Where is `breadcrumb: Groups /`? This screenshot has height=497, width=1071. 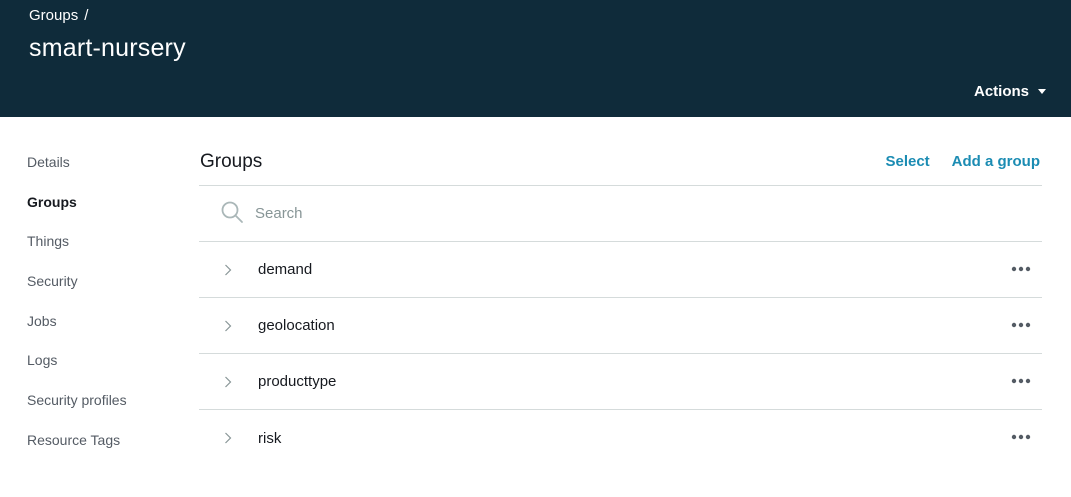 breadcrumb: Groups / is located at coordinates (58, 15).